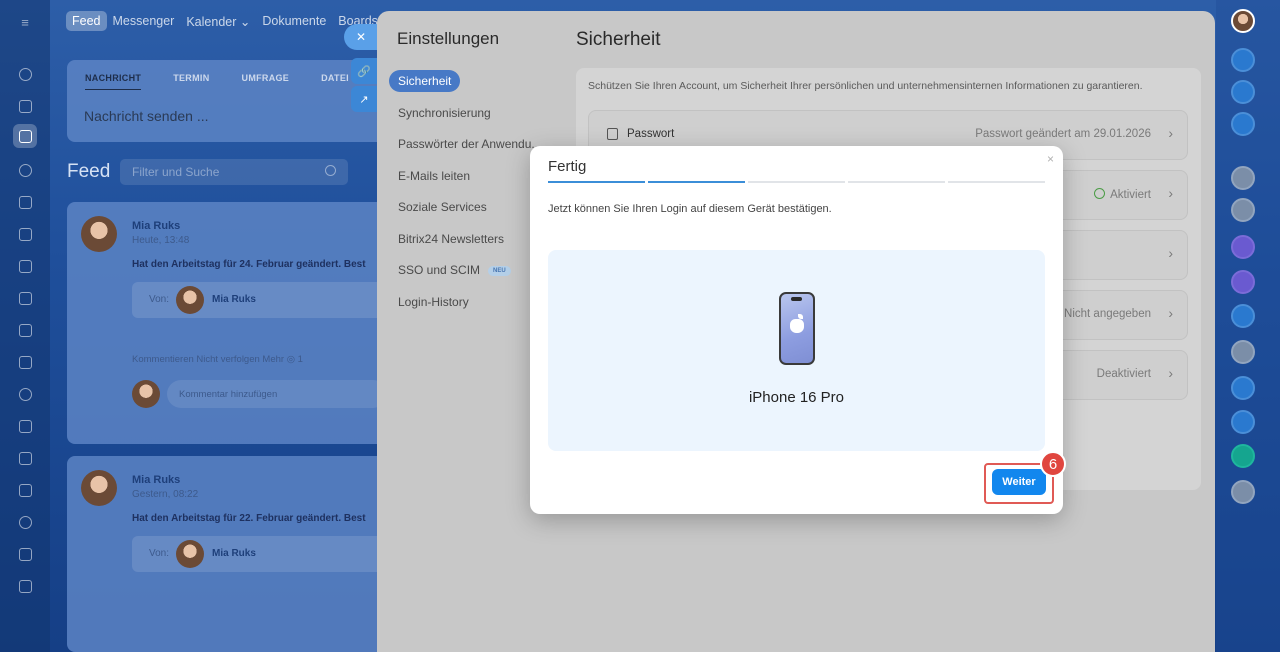  What do you see at coordinates (469, 239) in the screenshot?
I see `menu-item-newsletters: Bitrix24 Newsletters` at bounding box center [469, 239].